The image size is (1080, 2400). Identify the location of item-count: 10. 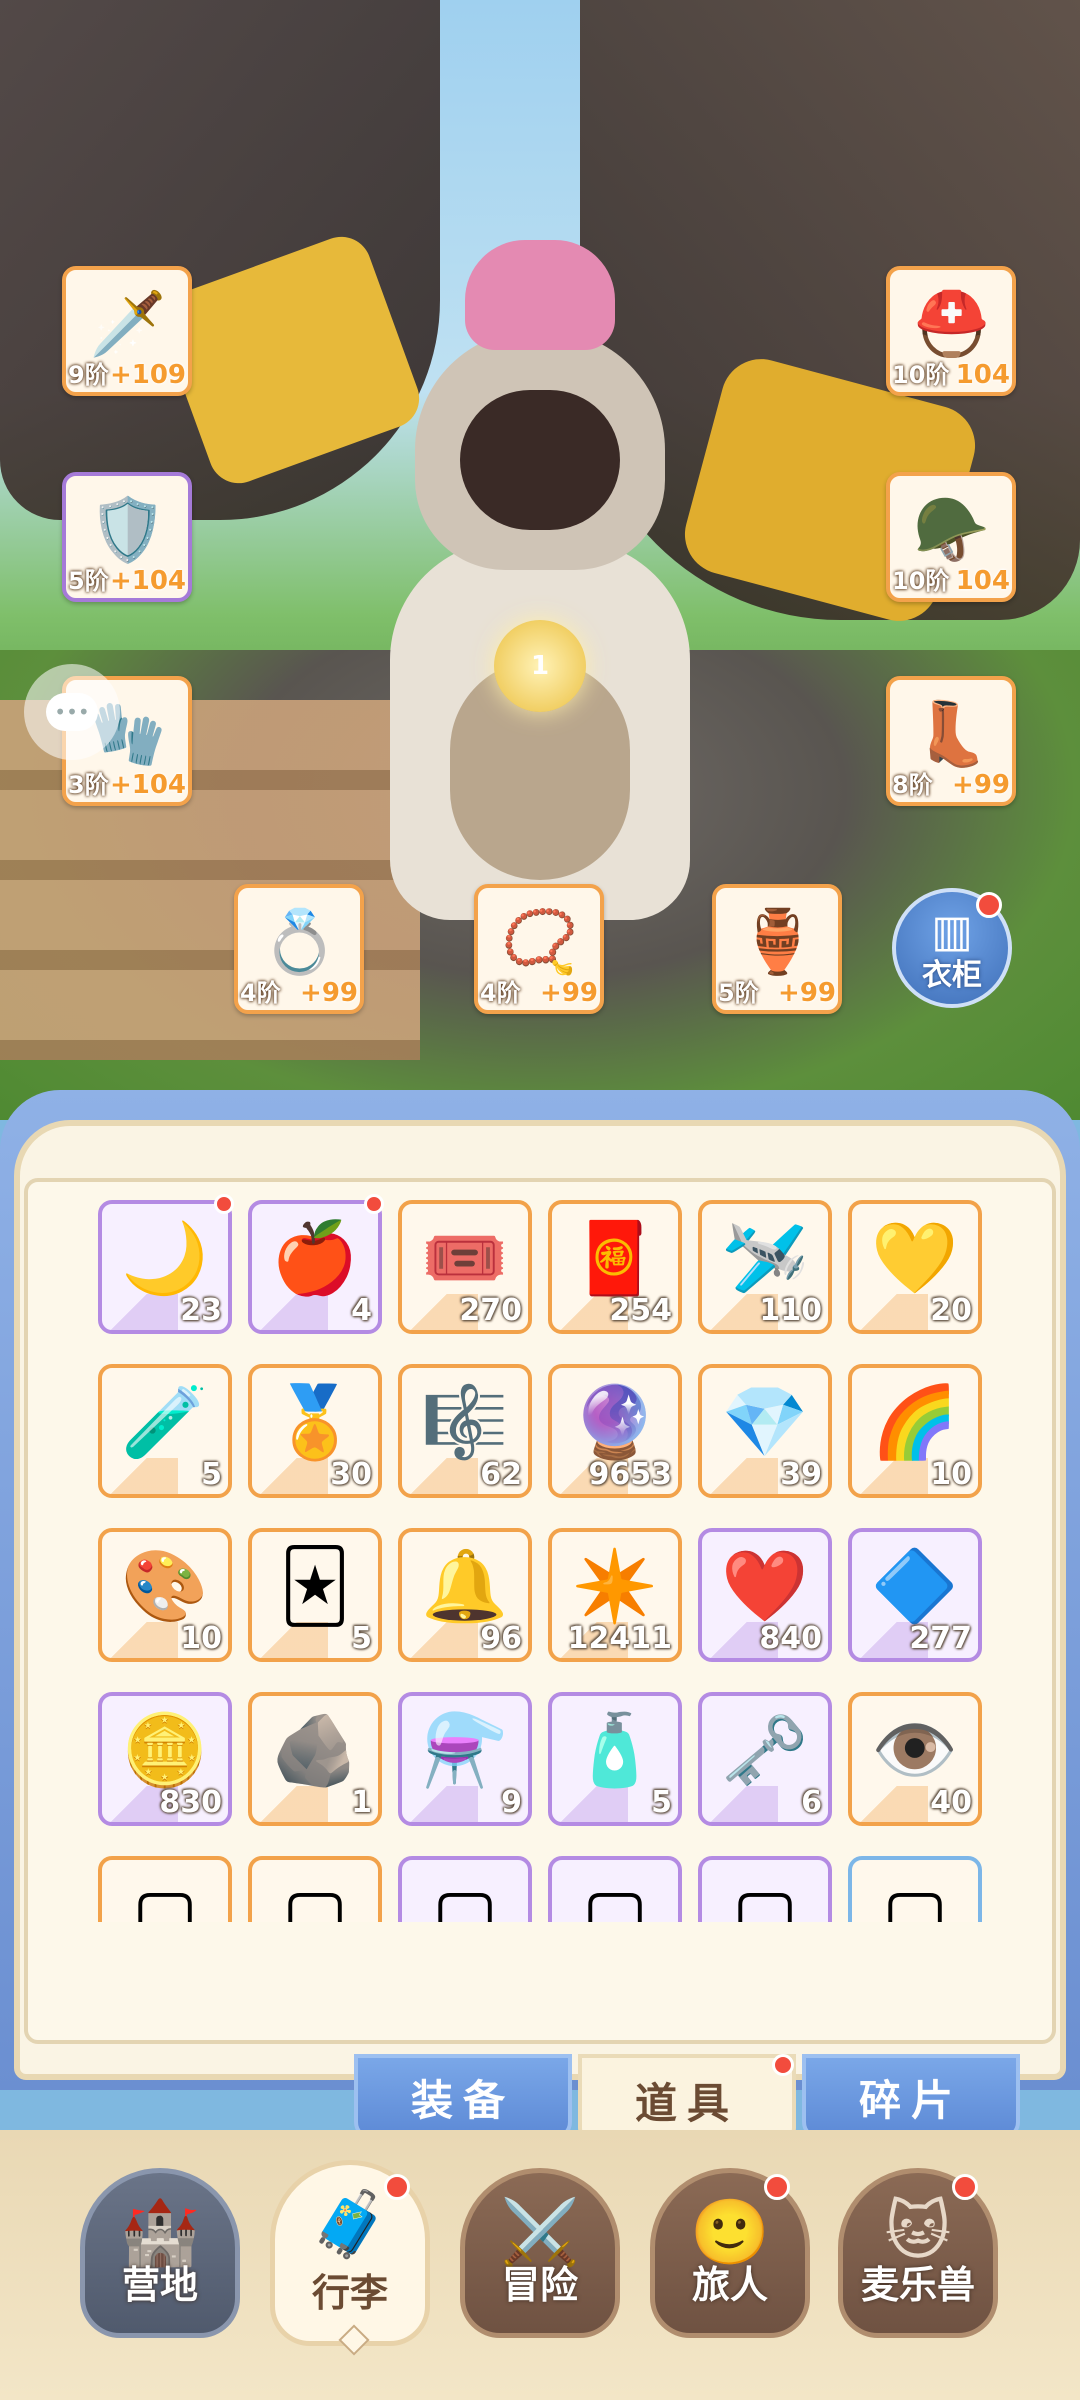
(201, 1638).